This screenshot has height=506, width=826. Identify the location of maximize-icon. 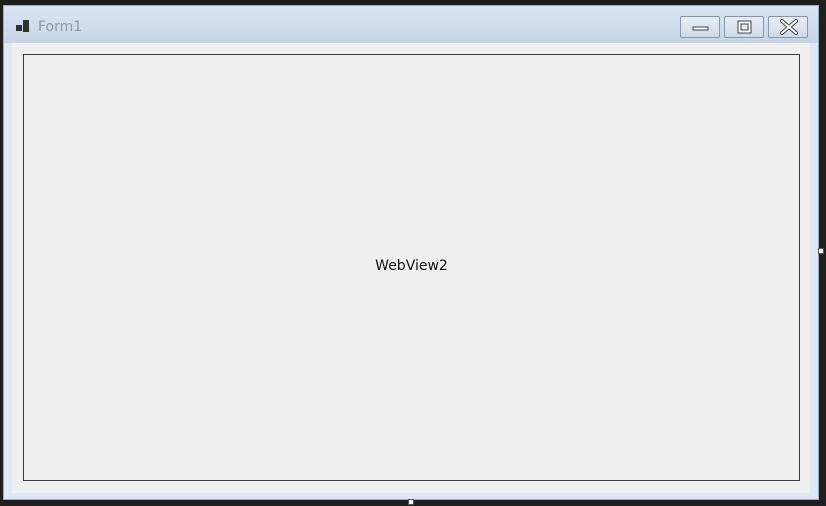
(744, 27).